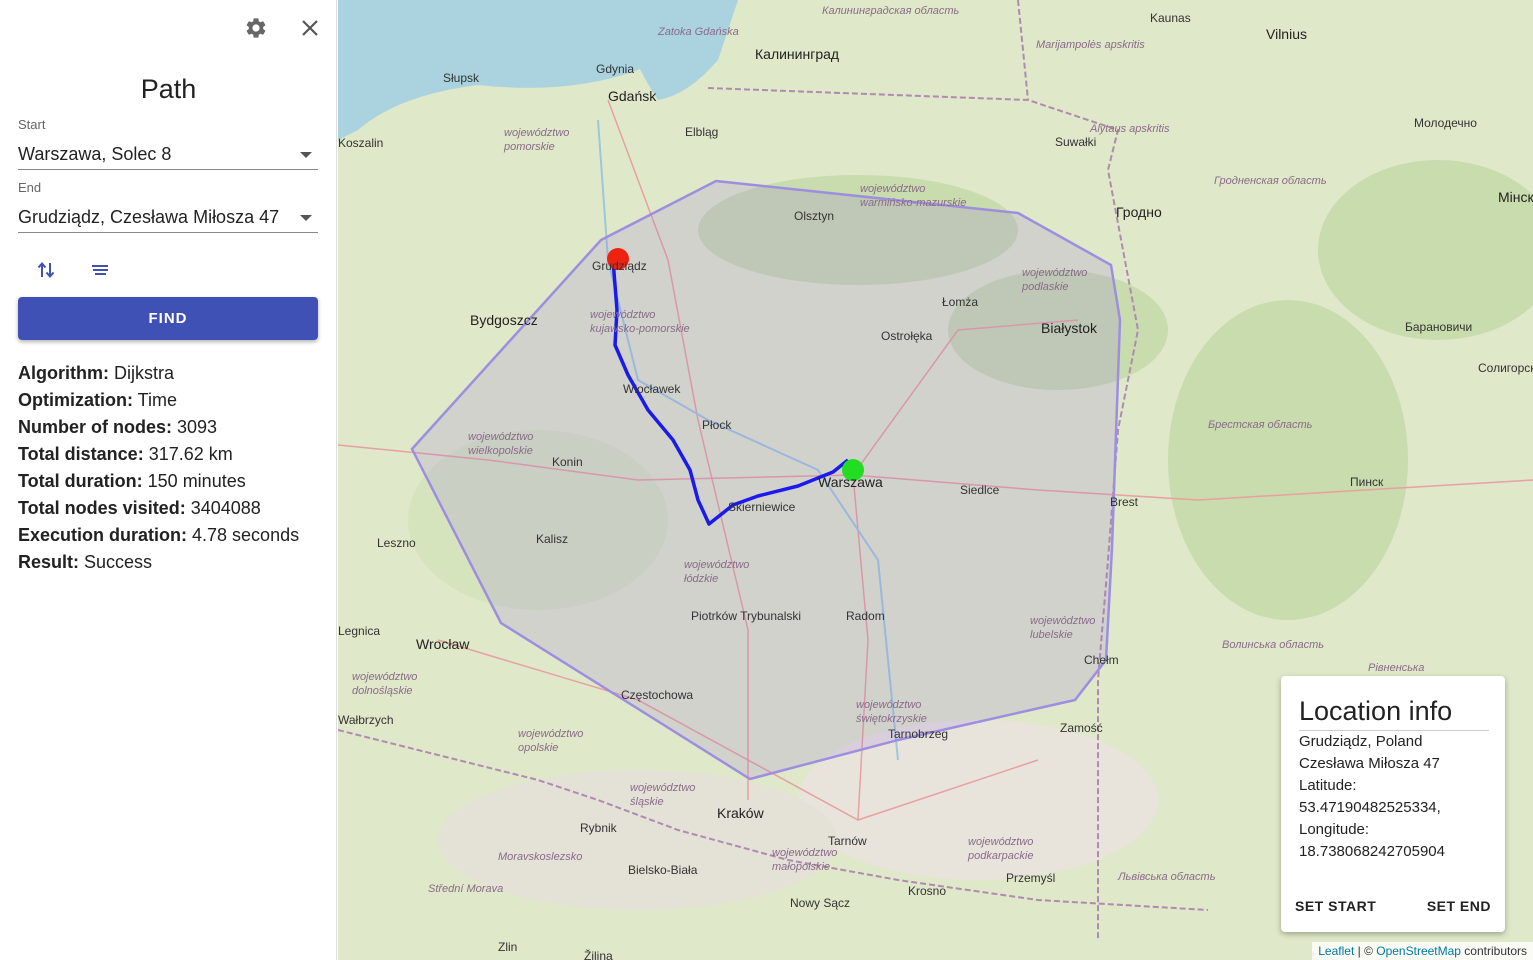  I want to click on map-label: Włocławek, so click(652, 389).